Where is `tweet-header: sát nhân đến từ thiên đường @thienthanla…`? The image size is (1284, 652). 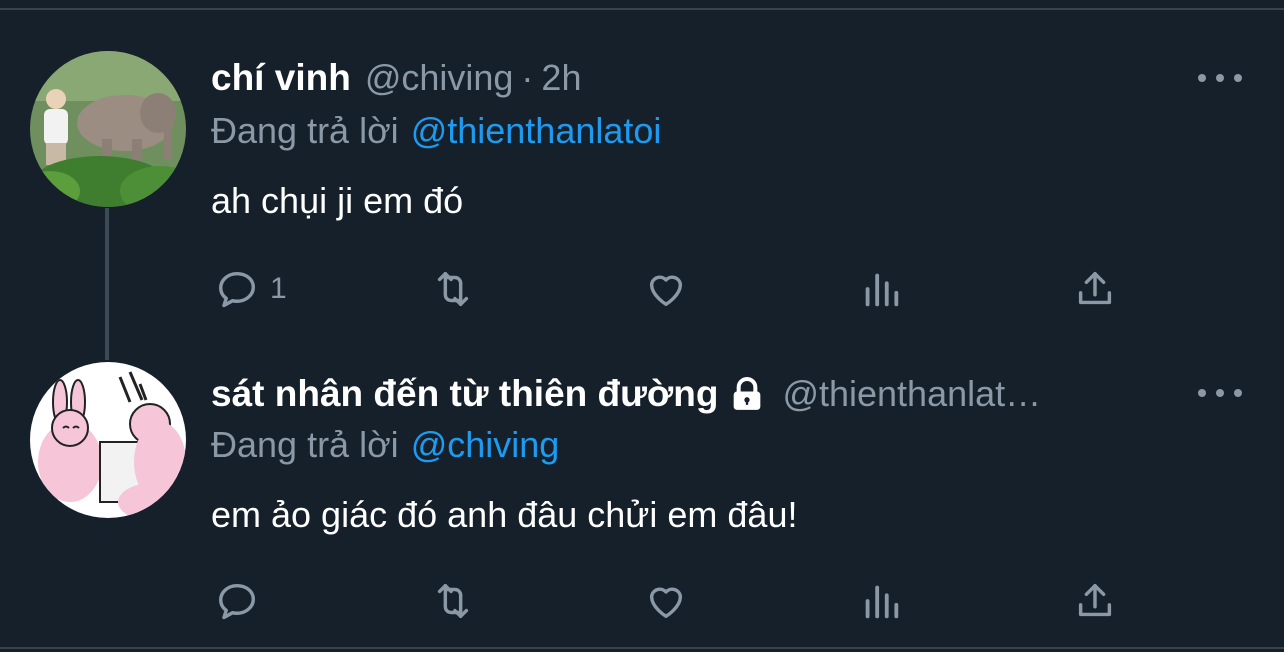
tweet-header: sát nhân đến từ thiên đường @thienthanla… is located at coordinates (626, 394).